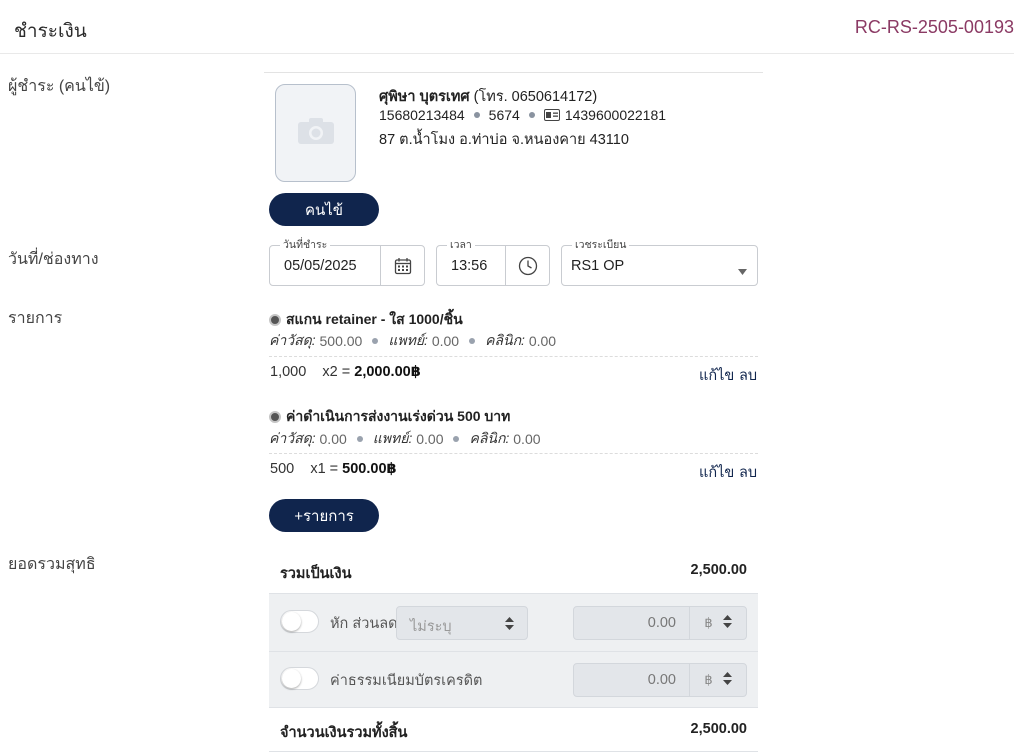 The height and width of the screenshot is (753, 1014). I want to click on time-field-label: เวลา, so click(461, 245).